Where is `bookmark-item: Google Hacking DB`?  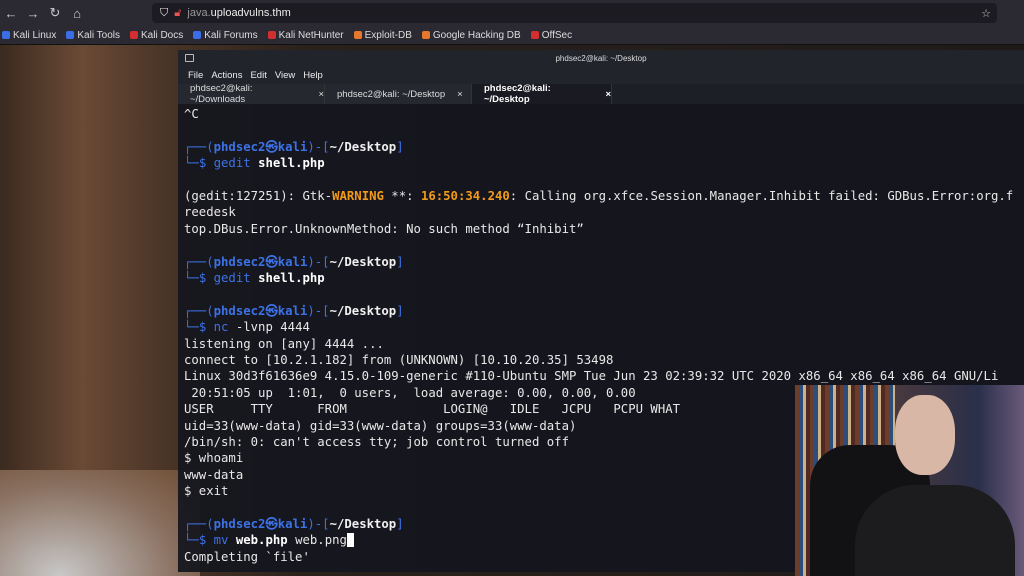
bookmark-item: Google Hacking DB is located at coordinates (471, 35).